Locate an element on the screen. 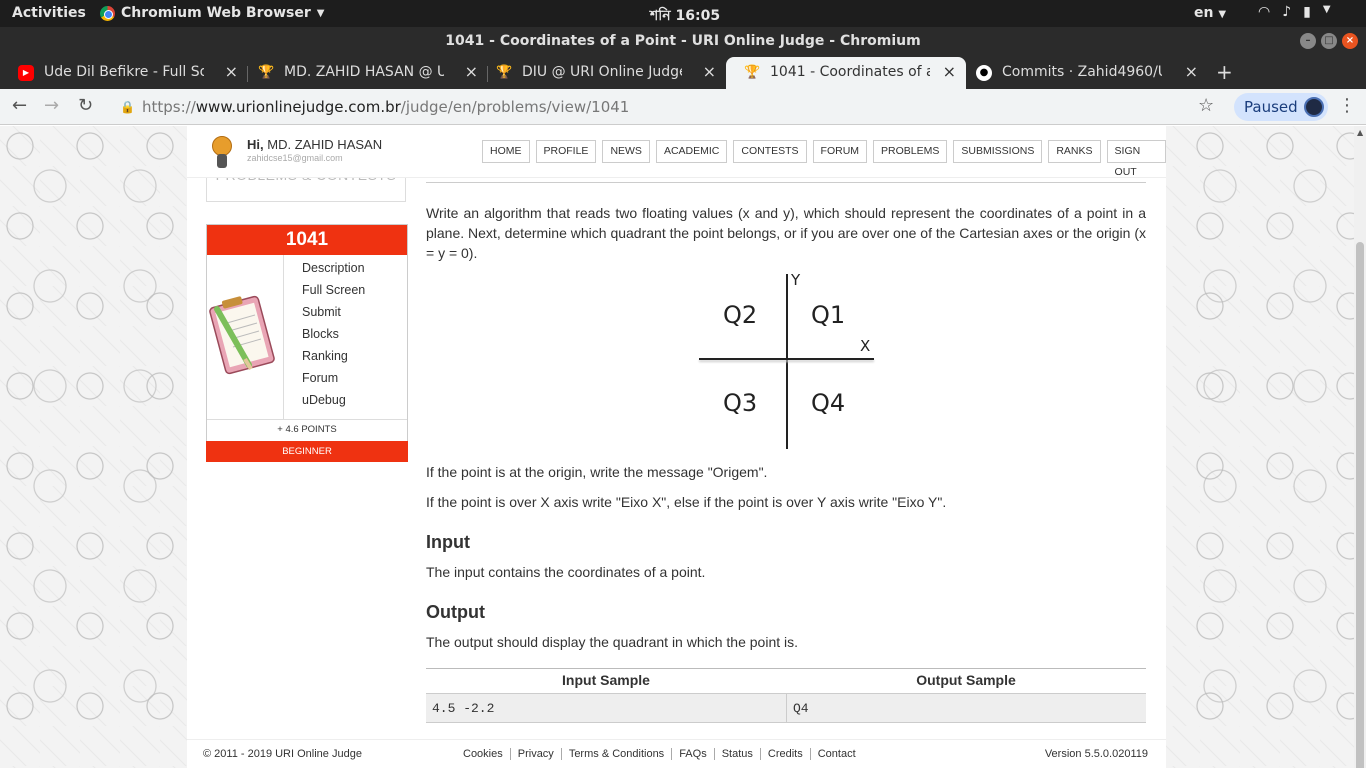 The image size is (1366, 768). output-sample-header: Output Sample is located at coordinates (966, 680).